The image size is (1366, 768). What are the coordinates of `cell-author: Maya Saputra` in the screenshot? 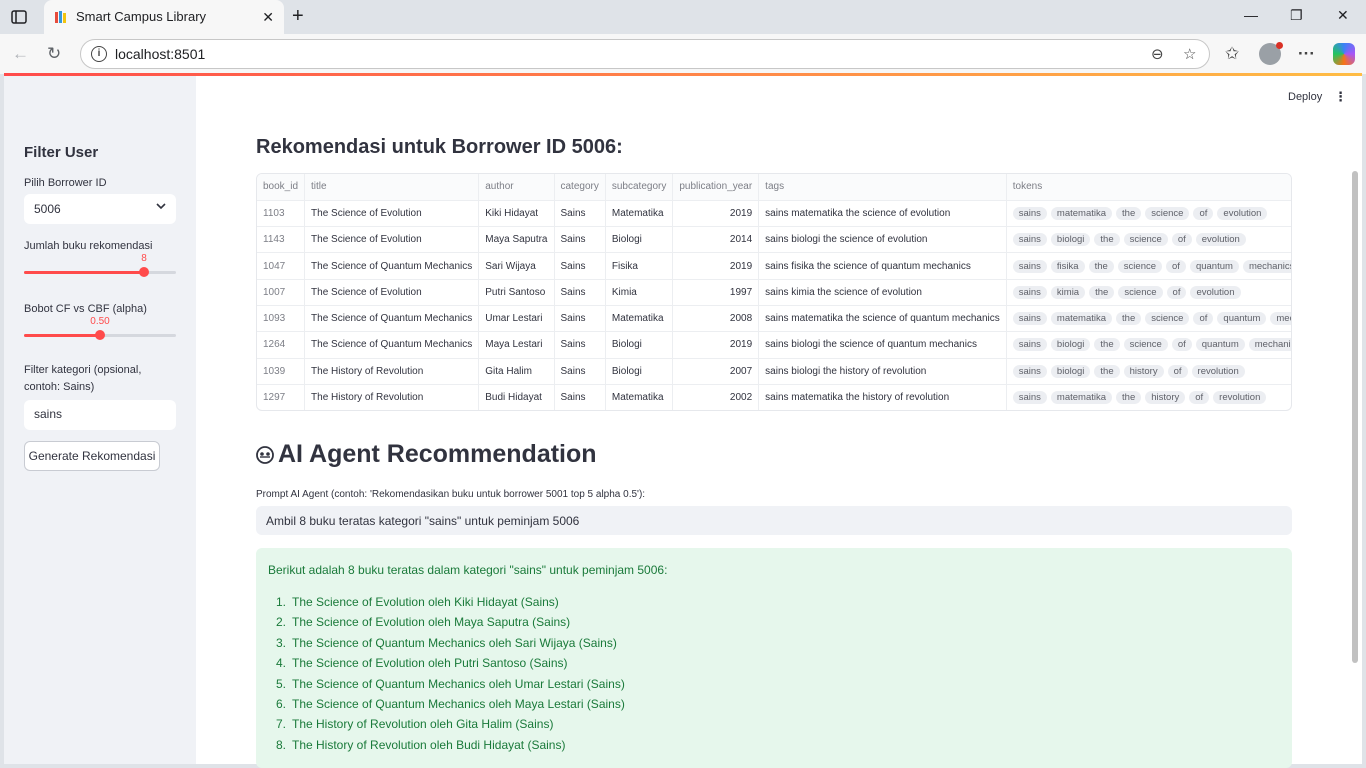 It's located at (516, 240).